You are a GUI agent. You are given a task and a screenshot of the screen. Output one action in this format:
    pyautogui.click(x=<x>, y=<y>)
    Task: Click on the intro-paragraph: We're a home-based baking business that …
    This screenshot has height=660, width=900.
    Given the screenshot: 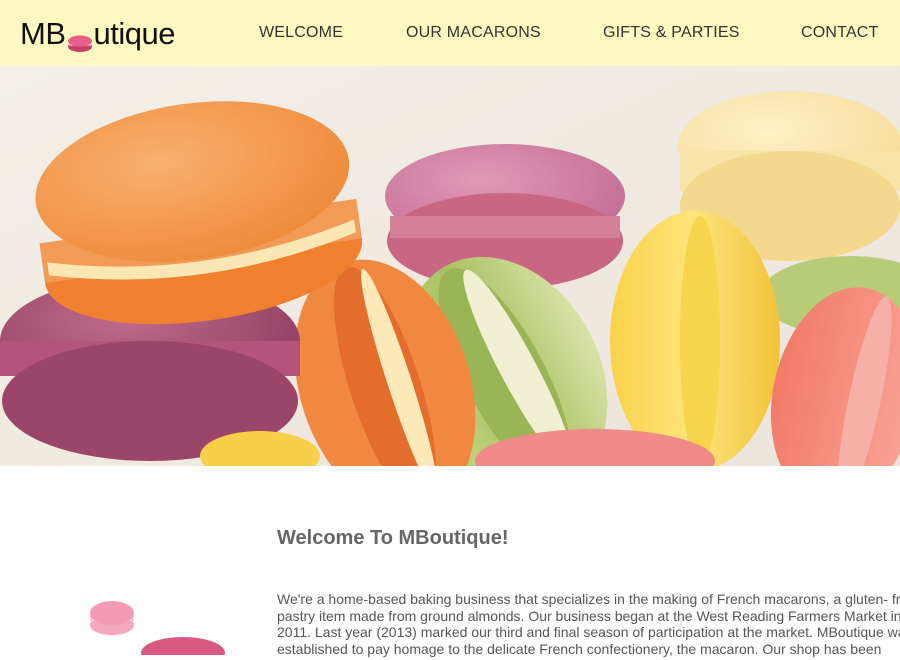 What is the action you would take?
    pyautogui.click(x=588, y=624)
    